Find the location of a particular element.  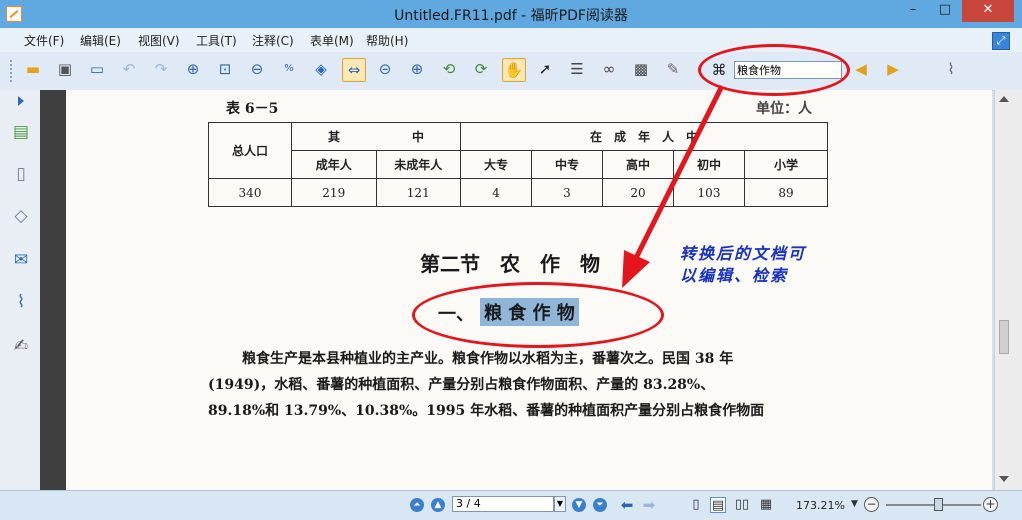

window-title: Untitled.FR11.pdf - 福昕PDF阅读器 is located at coordinates (511, 16).